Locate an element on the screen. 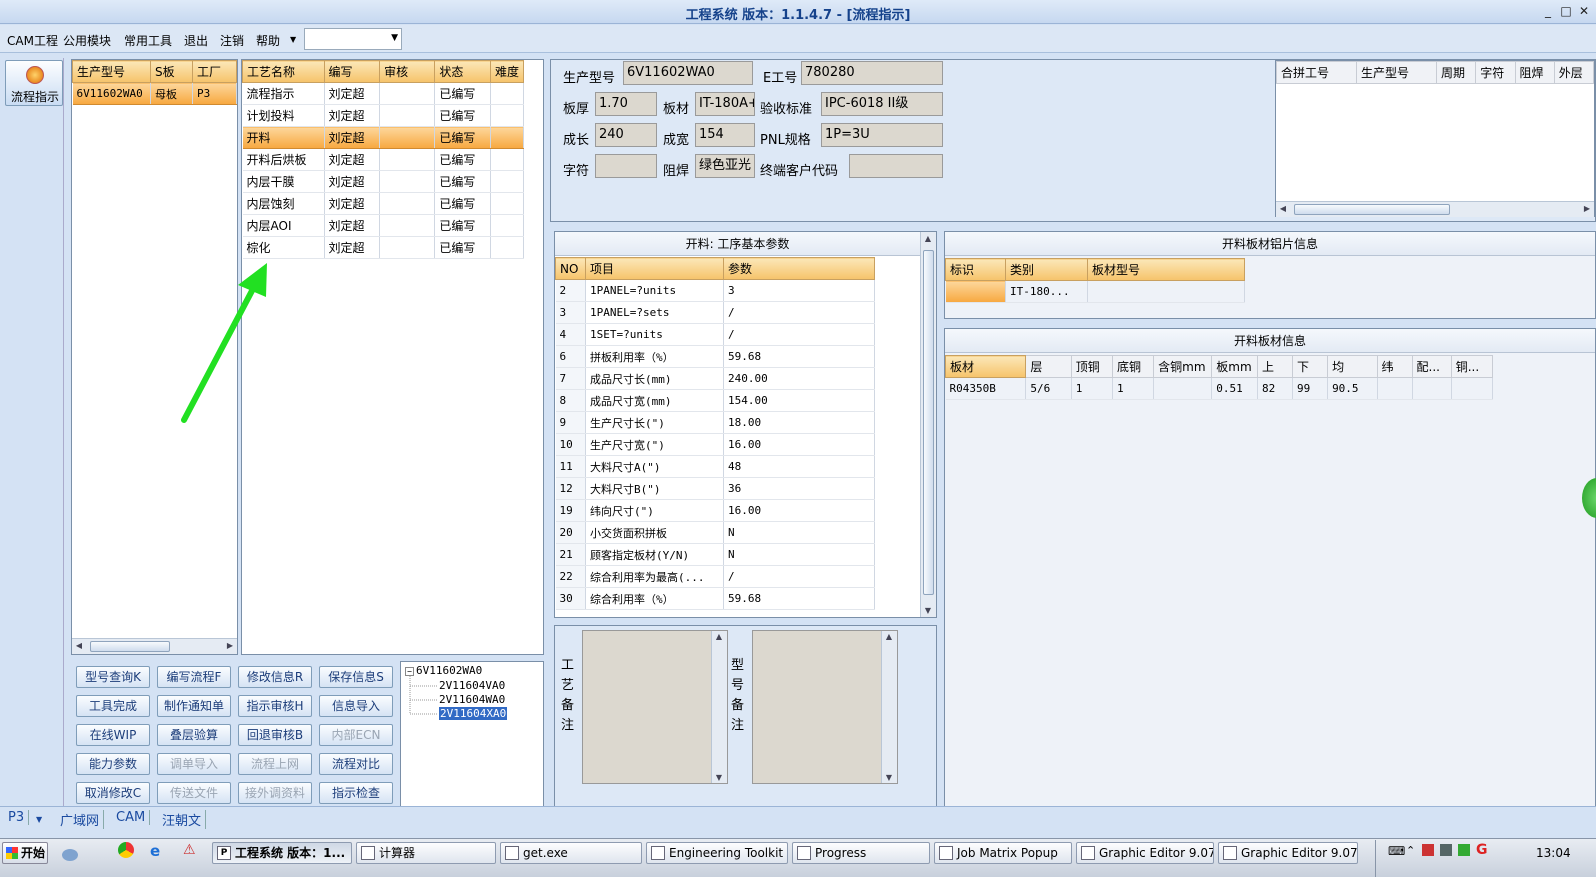 Image resolution: width=1596 pixels, height=877 pixels. col-mask: 阻焊 is located at coordinates (1534, 72).